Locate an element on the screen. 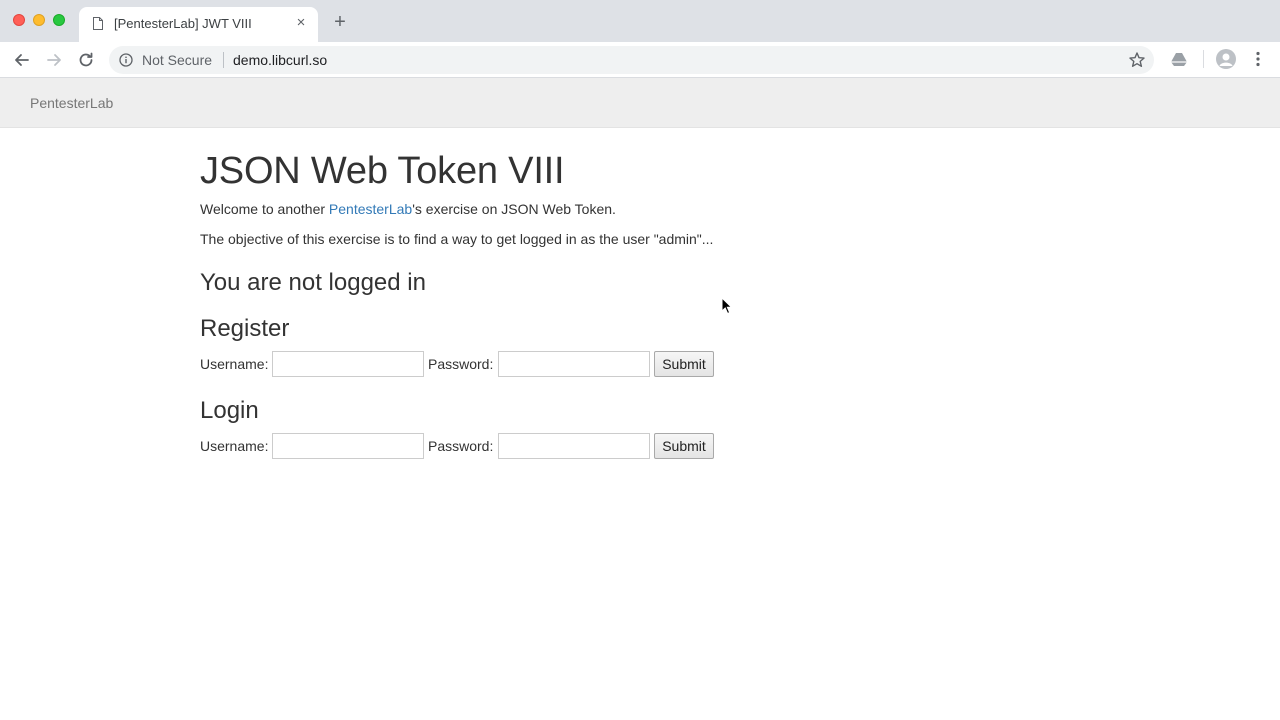  info-icon is located at coordinates (126, 60).